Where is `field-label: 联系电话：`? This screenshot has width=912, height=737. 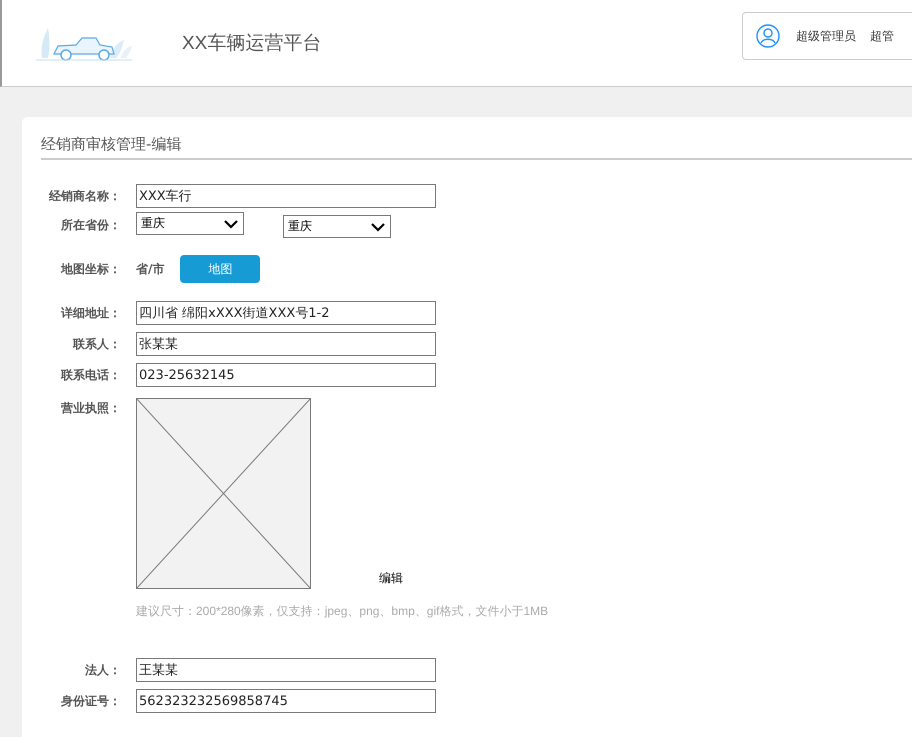
field-label: 联系电话： is located at coordinates (90, 375).